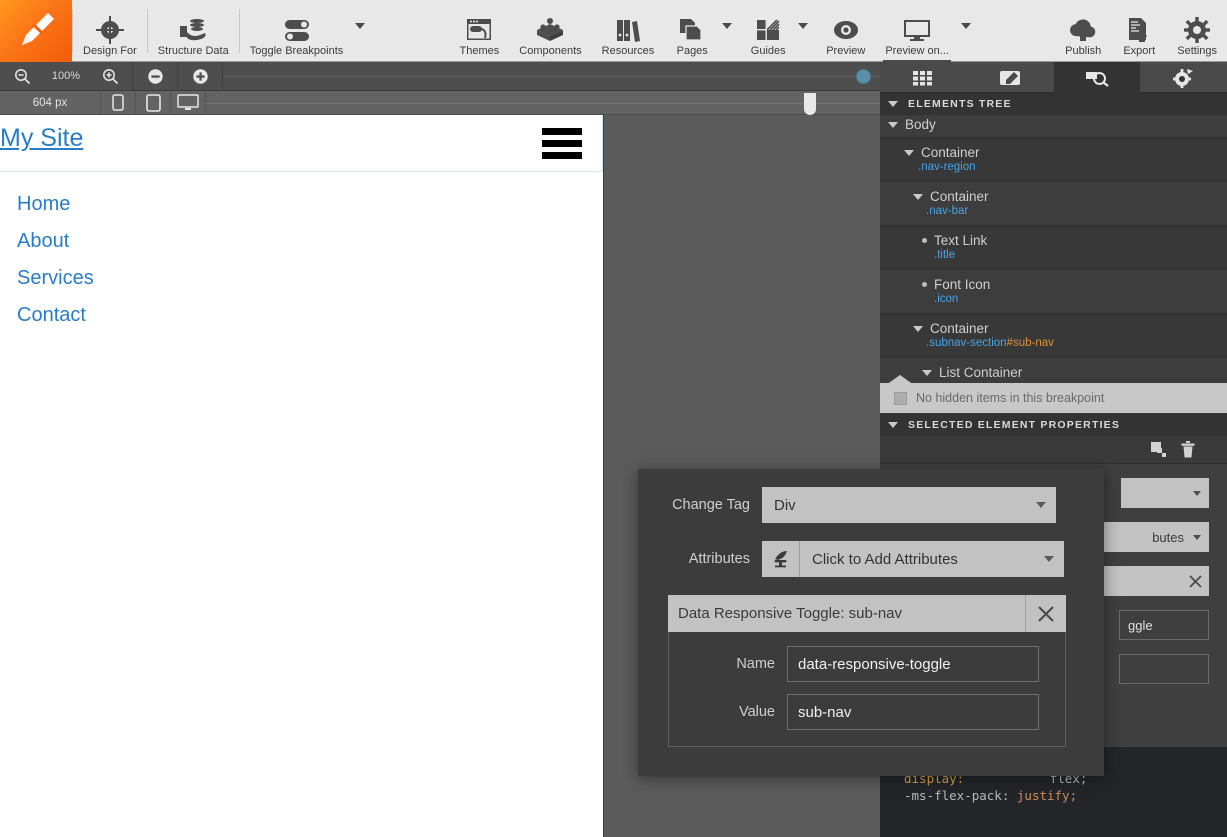  I want to click on toggle-breakpoints-caret, so click(363, 31).